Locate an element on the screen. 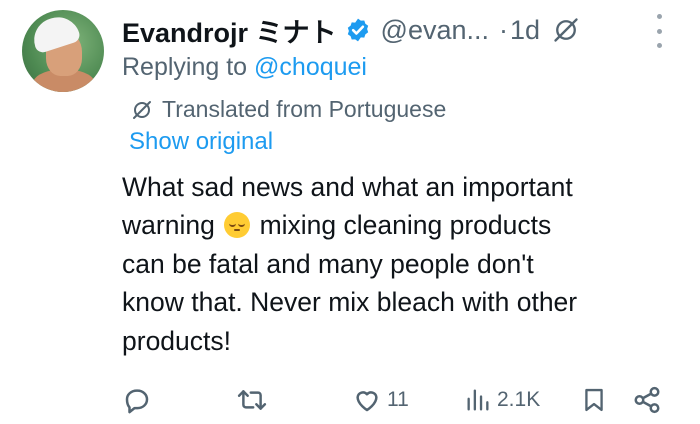  tweet-header: Evandrojr ミナト @evan... · 1d is located at coordinates (351, 30).